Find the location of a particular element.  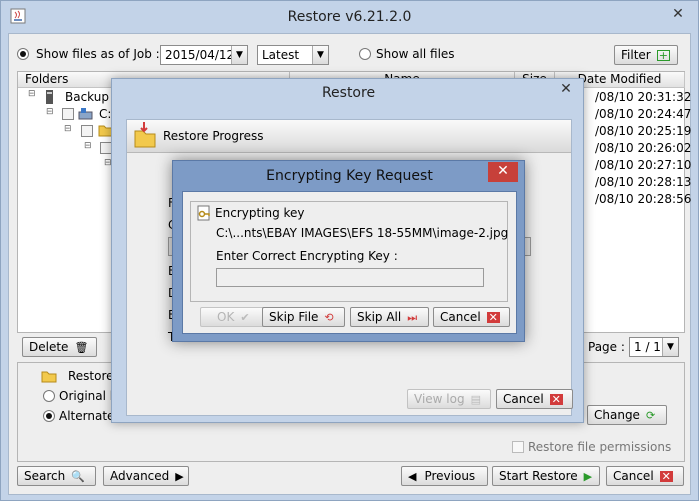

key-file-icon is located at coordinates (203, 213).